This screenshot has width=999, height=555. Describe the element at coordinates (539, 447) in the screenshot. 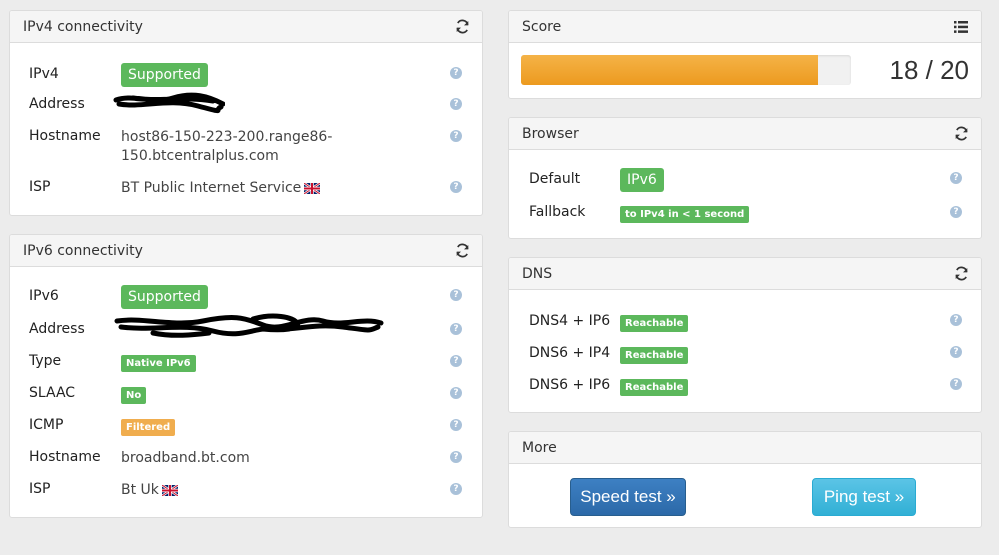

I see `more-panel-title: More` at that location.